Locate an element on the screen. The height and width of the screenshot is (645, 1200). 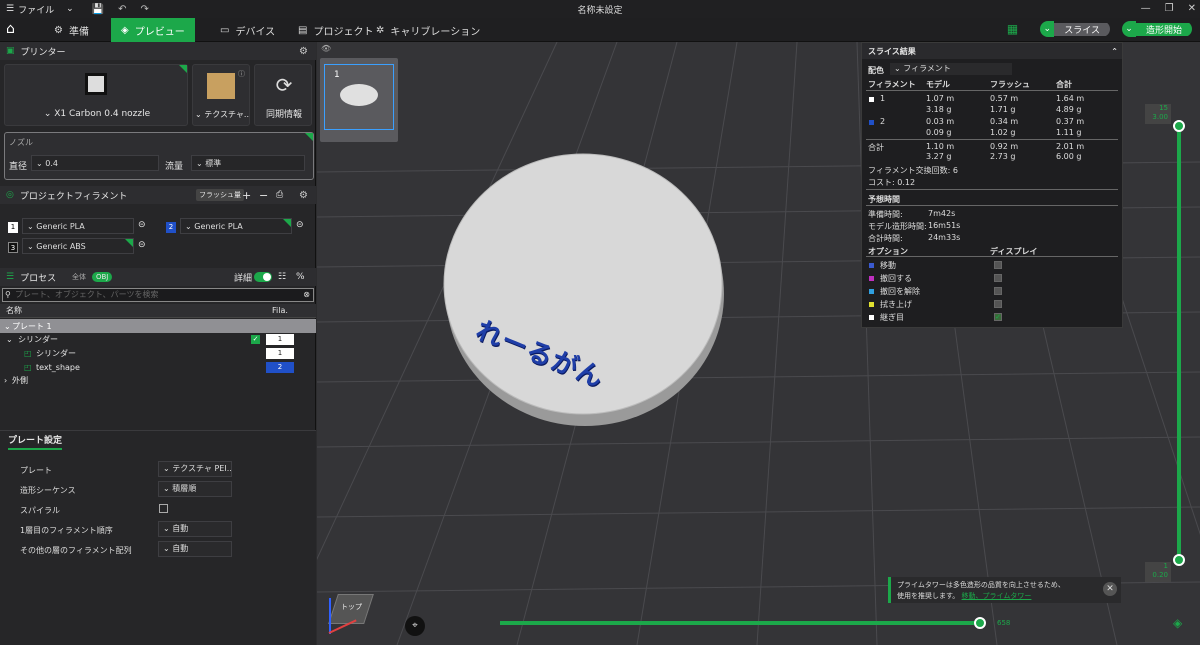
print-button: ⌄ 造形開始 is located at coordinates (1156, 29).